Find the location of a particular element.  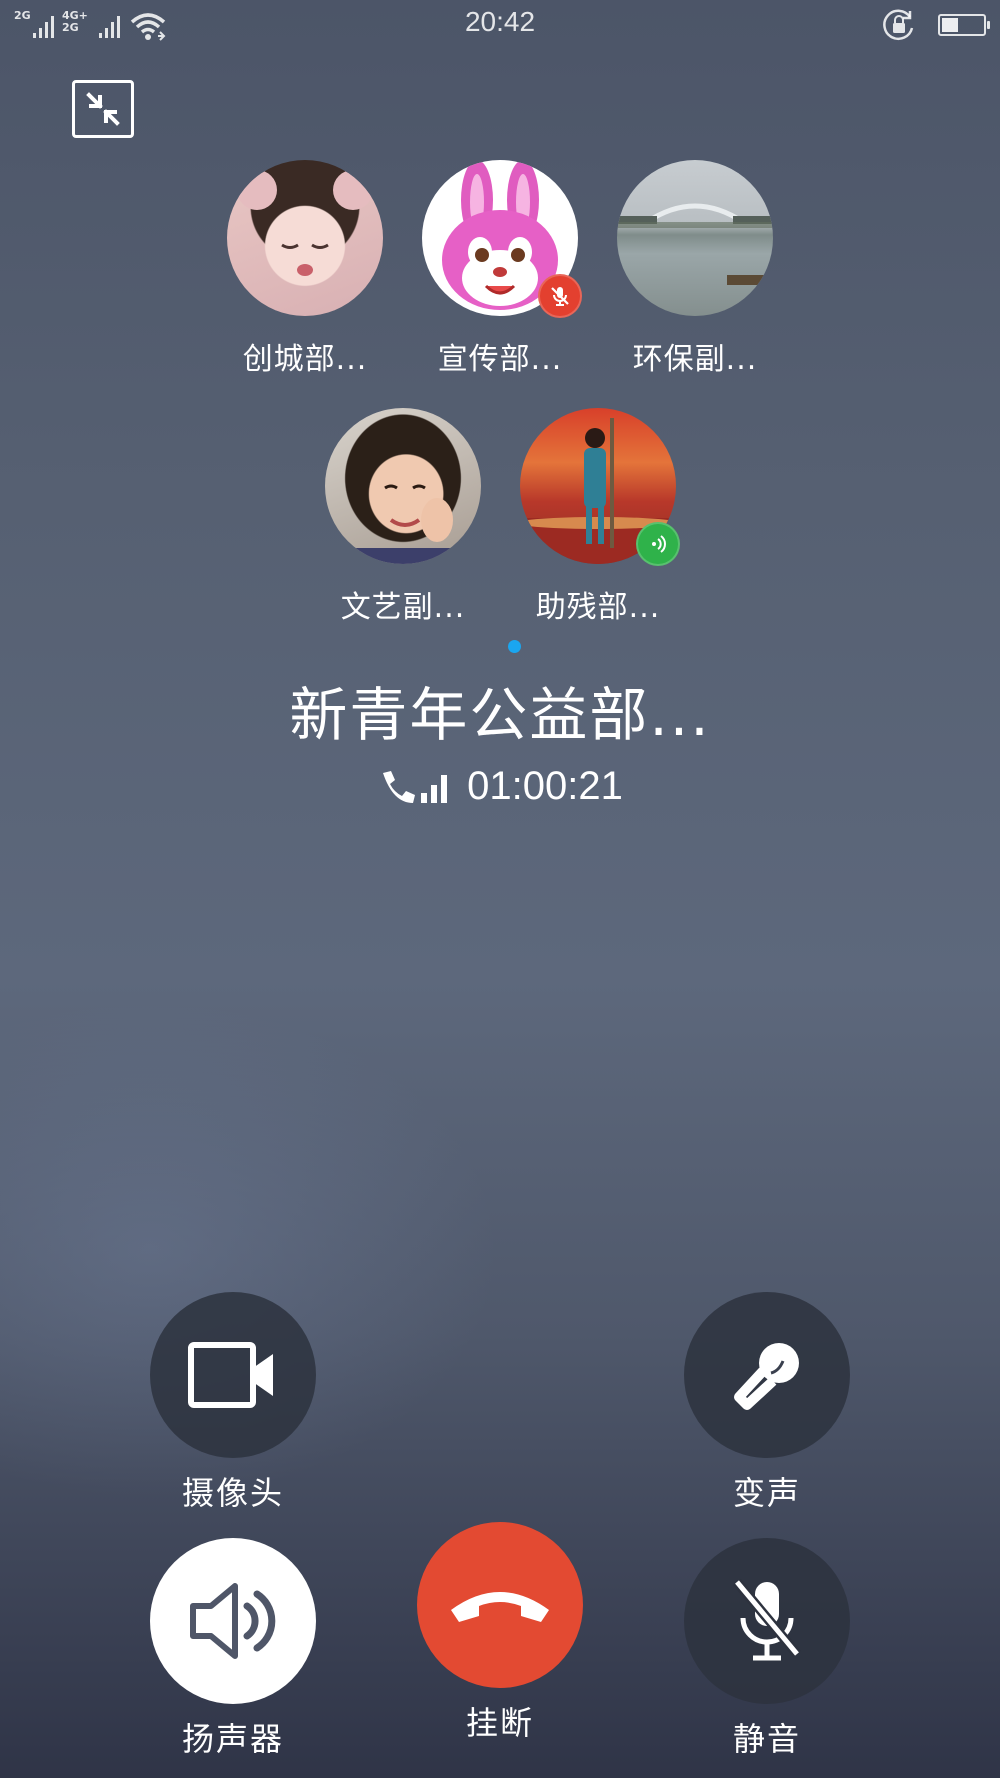

microphone-effect-icon is located at coordinates (766, 1376).